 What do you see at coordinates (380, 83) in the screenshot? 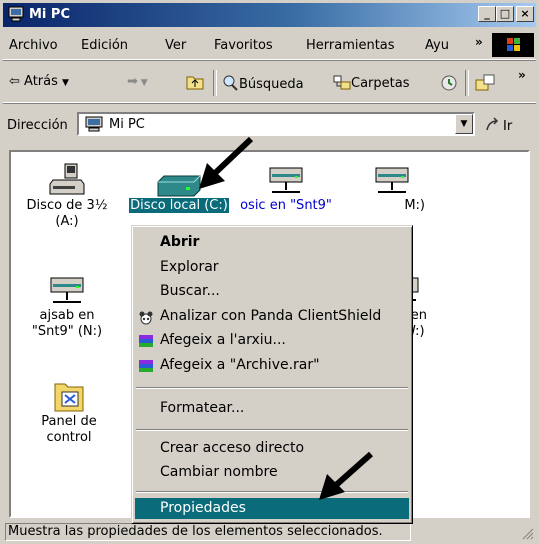
I see `folders-label: Carpetas` at bounding box center [380, 83].